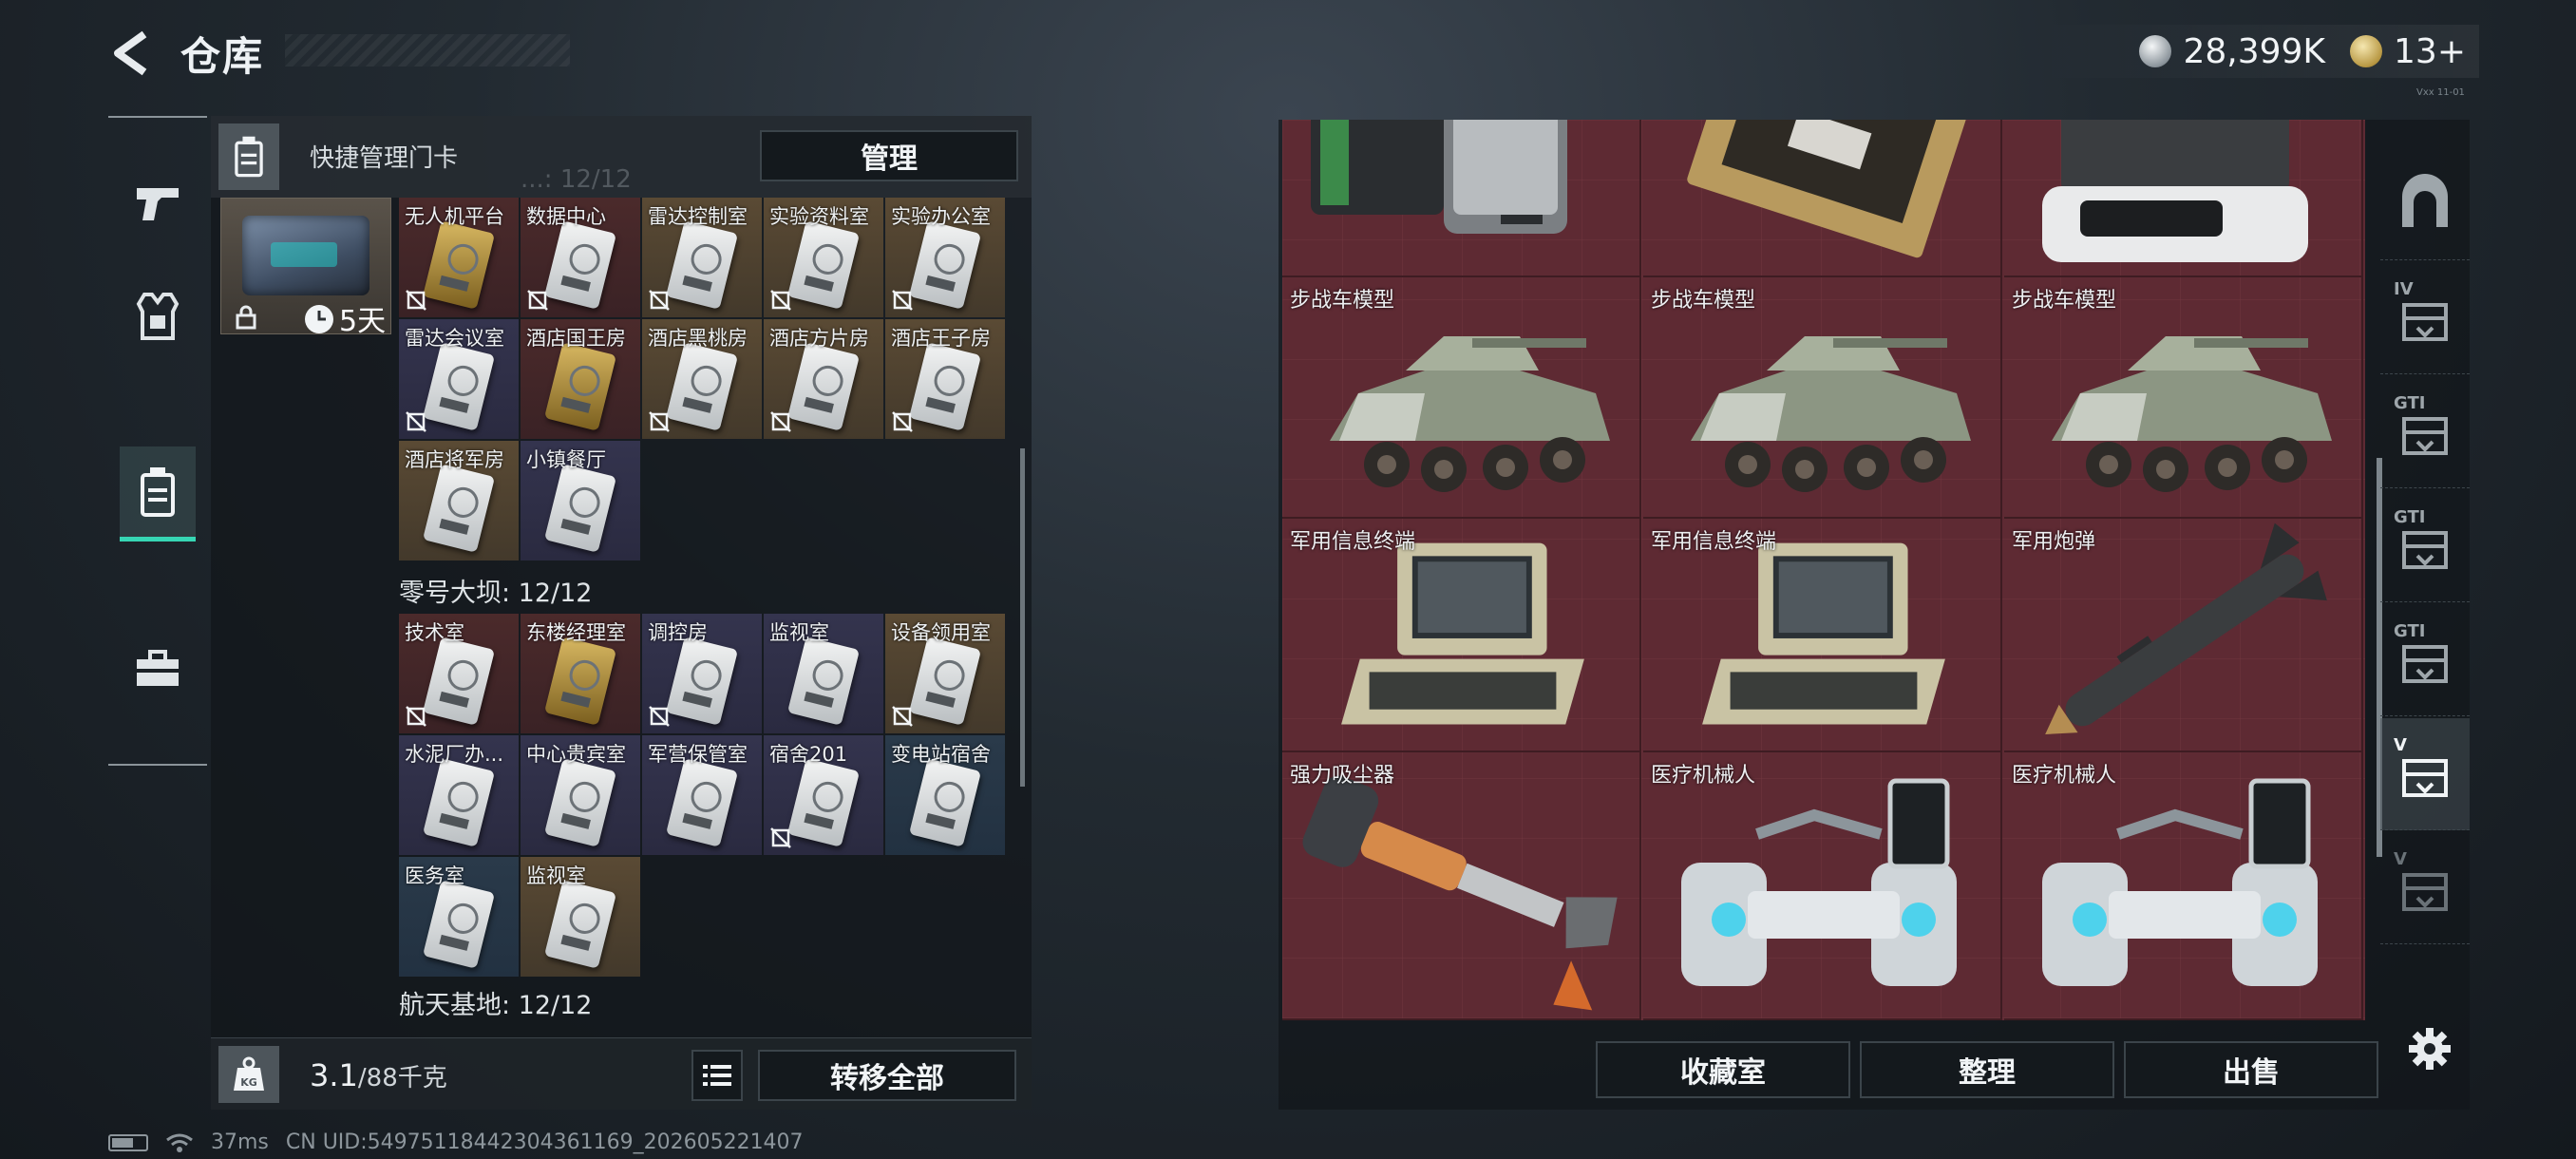  What do you see at coordinates (2183, 635) in the screenshot?
I see `storage-item: 军用炮弹` at bounding box center [2183, 635].